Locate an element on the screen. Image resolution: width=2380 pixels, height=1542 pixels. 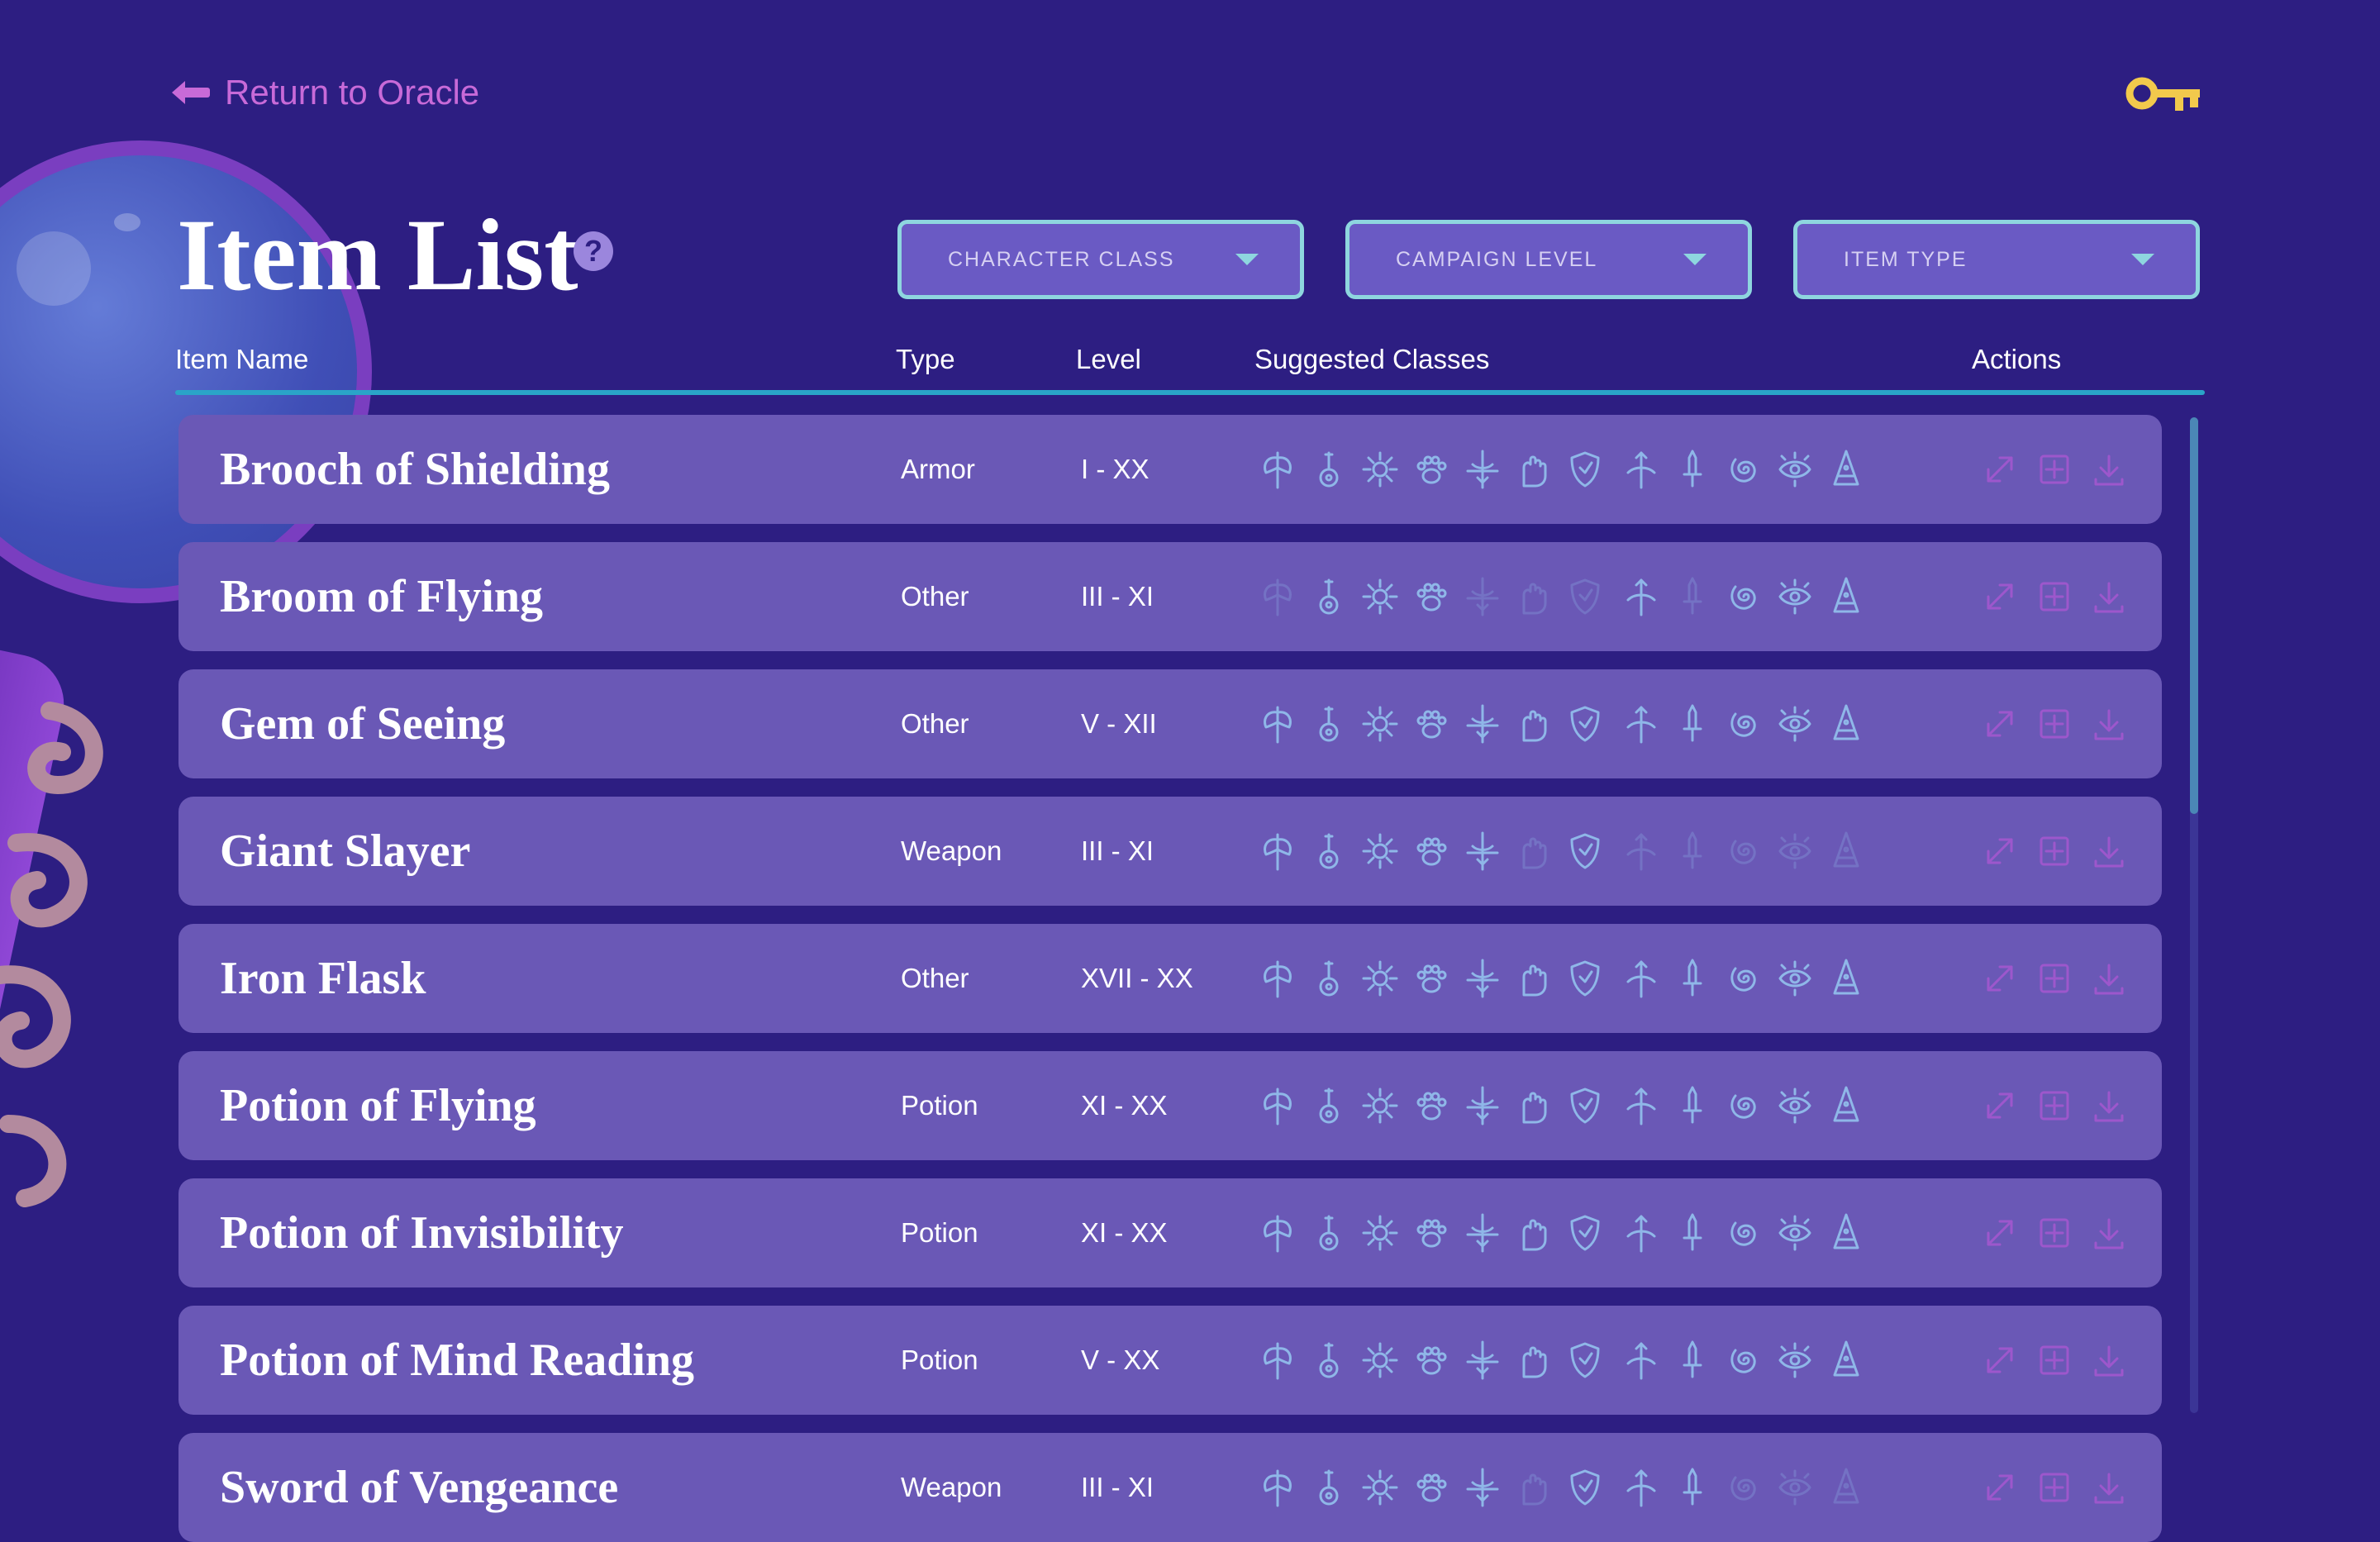
key-icon is located at coordinates (2163, 93).